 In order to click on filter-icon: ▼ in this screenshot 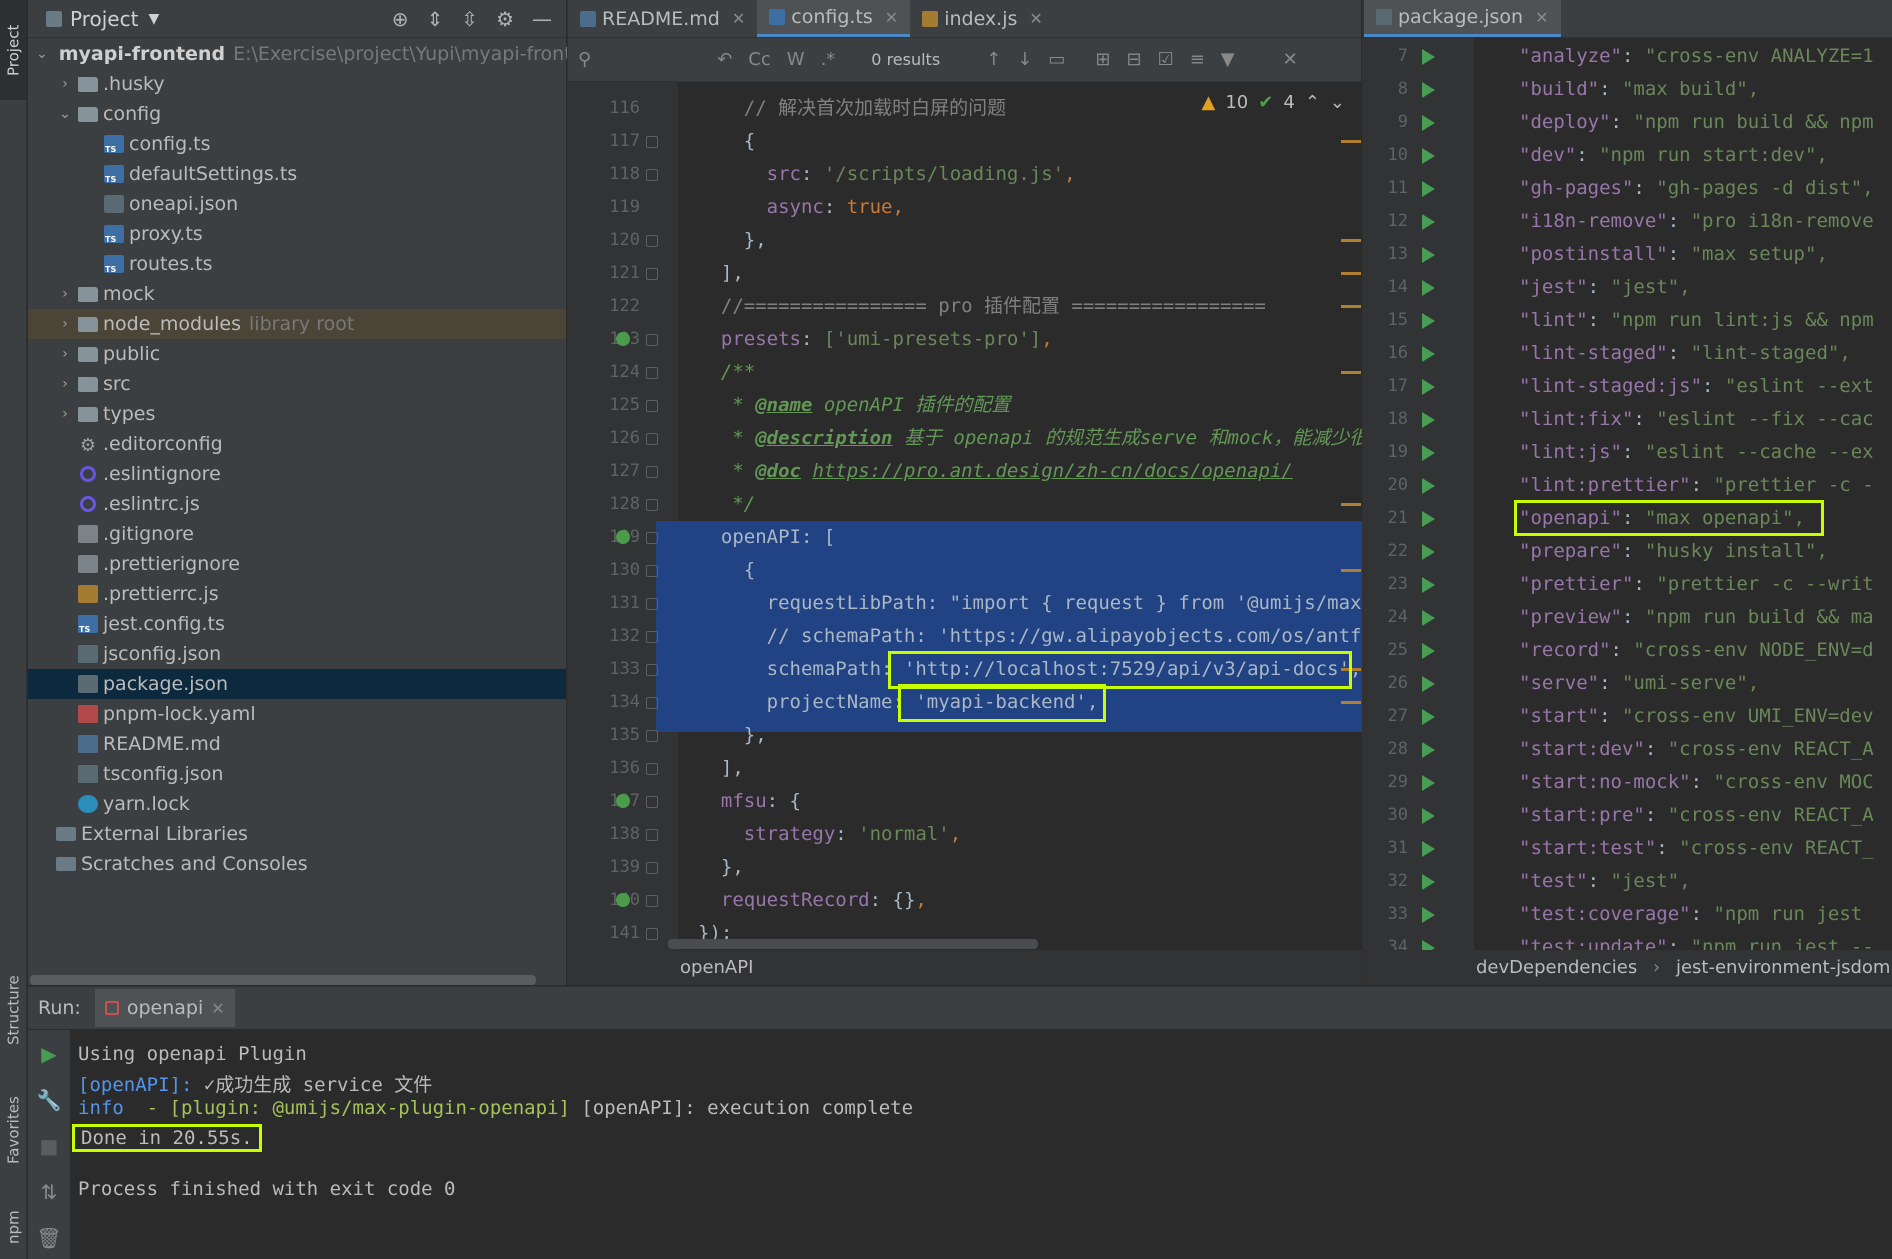, I will do `click(1228, 59)`.